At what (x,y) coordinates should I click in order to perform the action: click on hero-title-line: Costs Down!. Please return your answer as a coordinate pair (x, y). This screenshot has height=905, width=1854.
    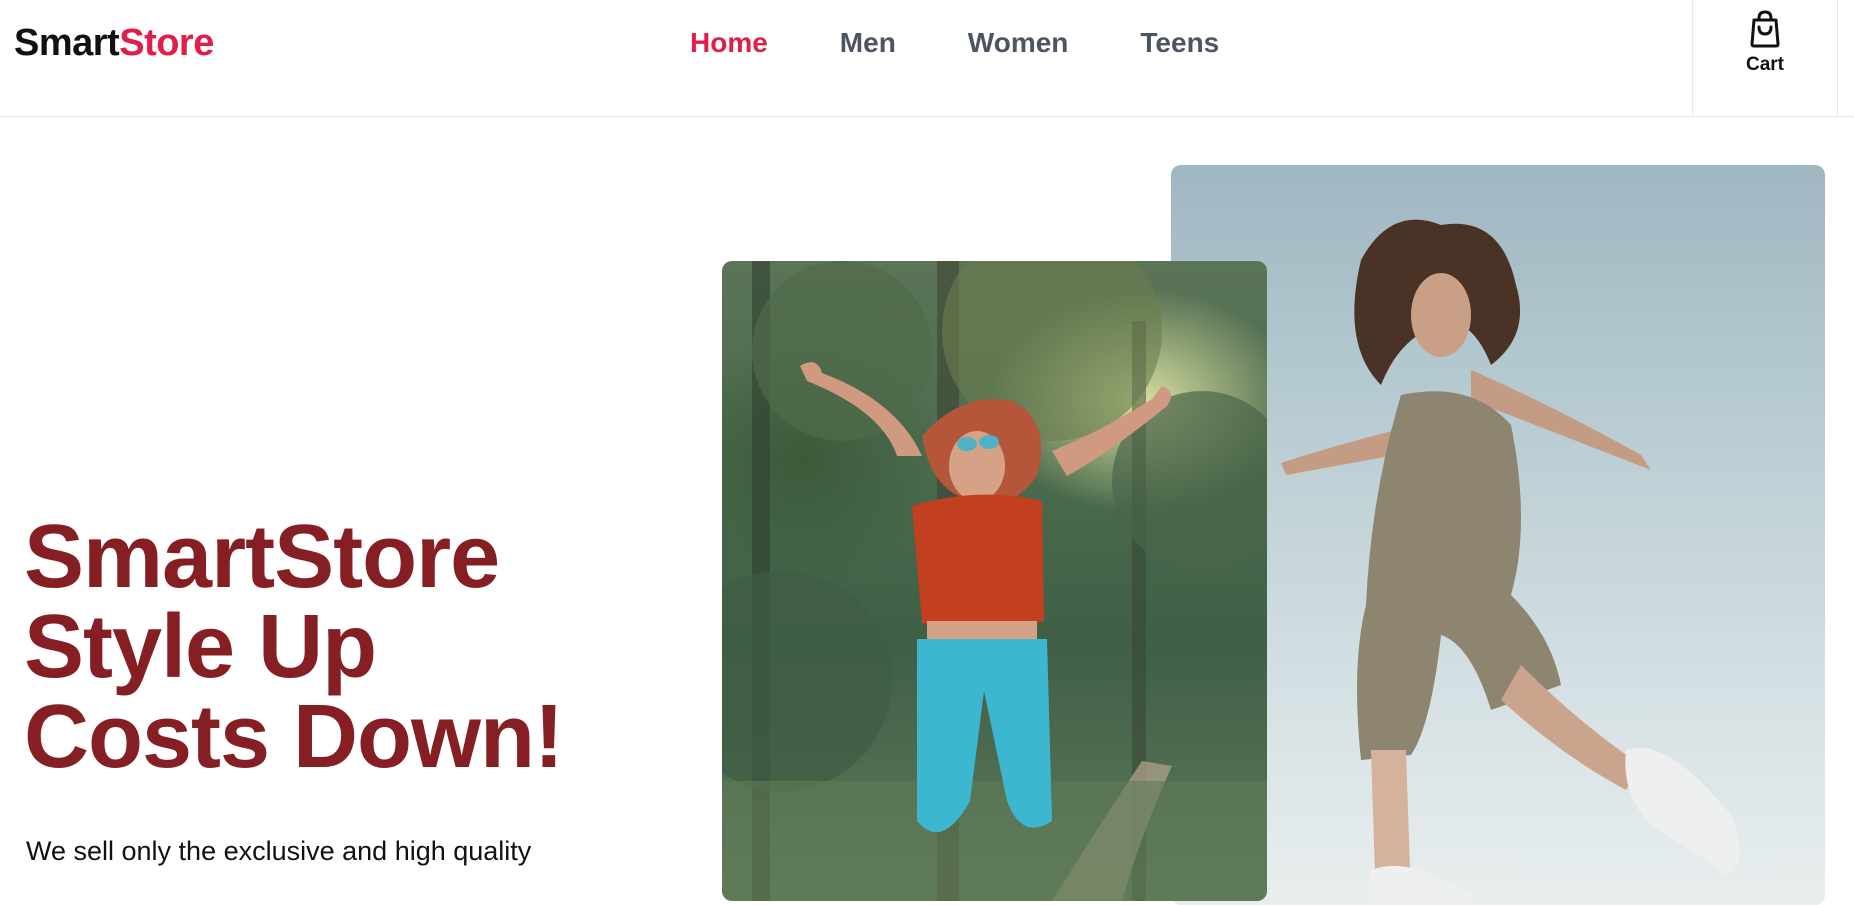
    Looking at the image, I should click on (294, 737).